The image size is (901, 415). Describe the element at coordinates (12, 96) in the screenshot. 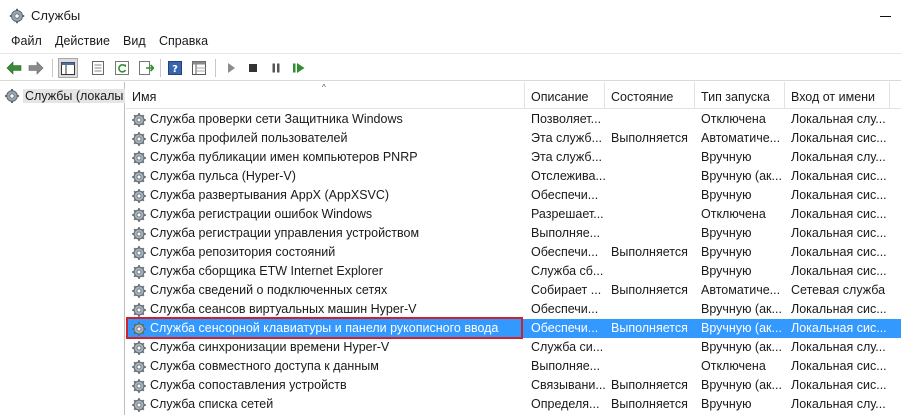

I see `services-gear-icon` at that location.